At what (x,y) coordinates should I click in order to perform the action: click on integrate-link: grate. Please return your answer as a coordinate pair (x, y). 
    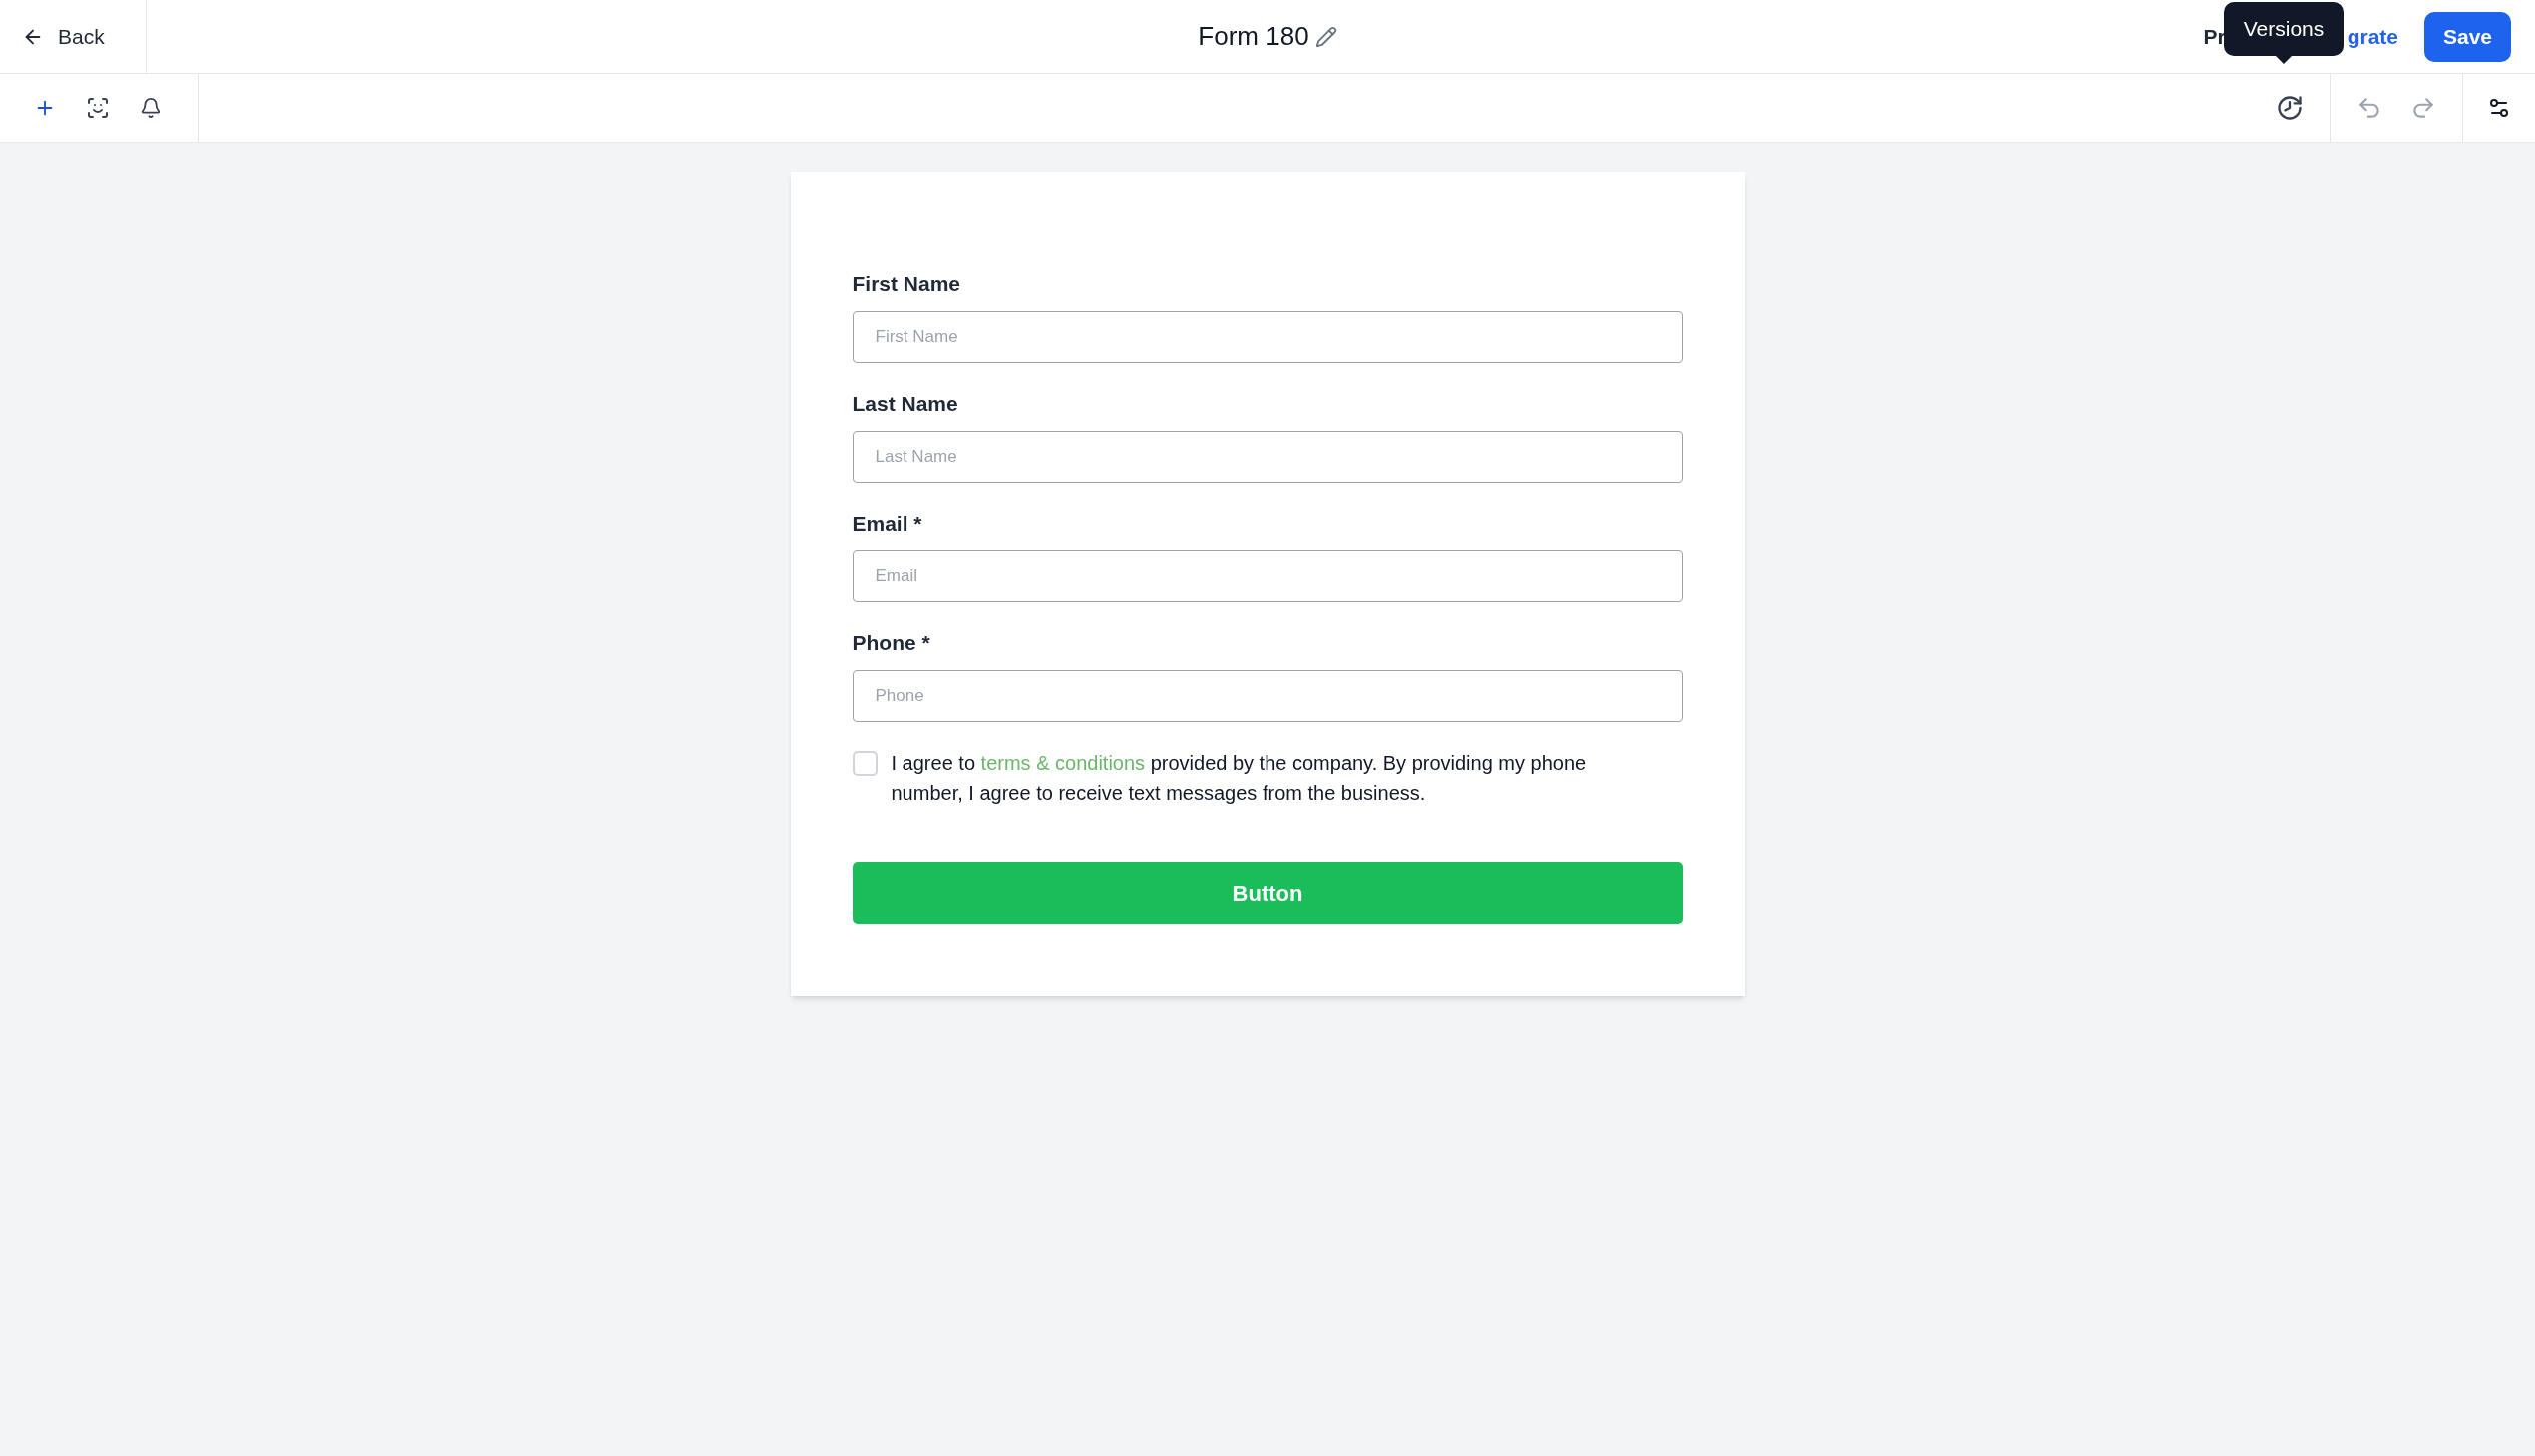
    Looking at the image, I should click on (2372, 36).